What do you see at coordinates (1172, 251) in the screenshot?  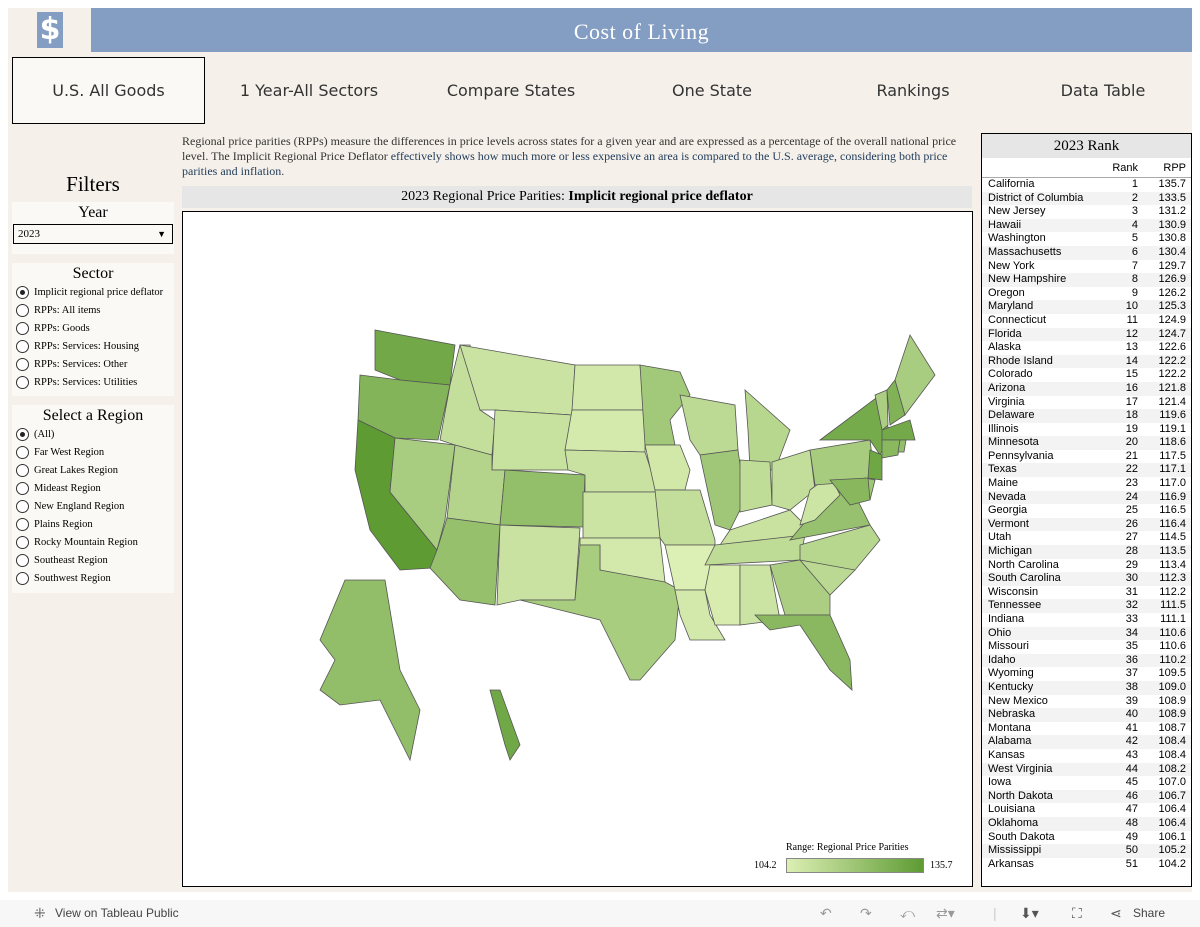 I see `state-rpp: 130.4` at bounding box center [1172, 251].